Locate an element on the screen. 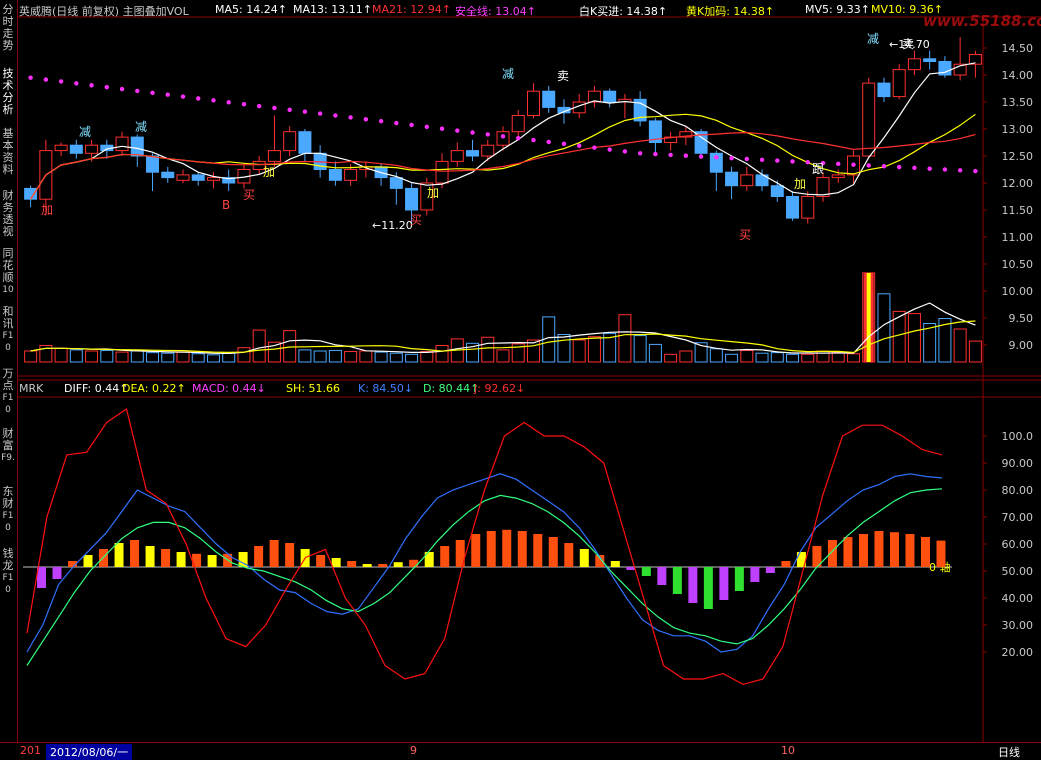 This screenshot has width=1041, height=760. indicator-axis-label: 90.00 is located at coordinates (1018, 463).